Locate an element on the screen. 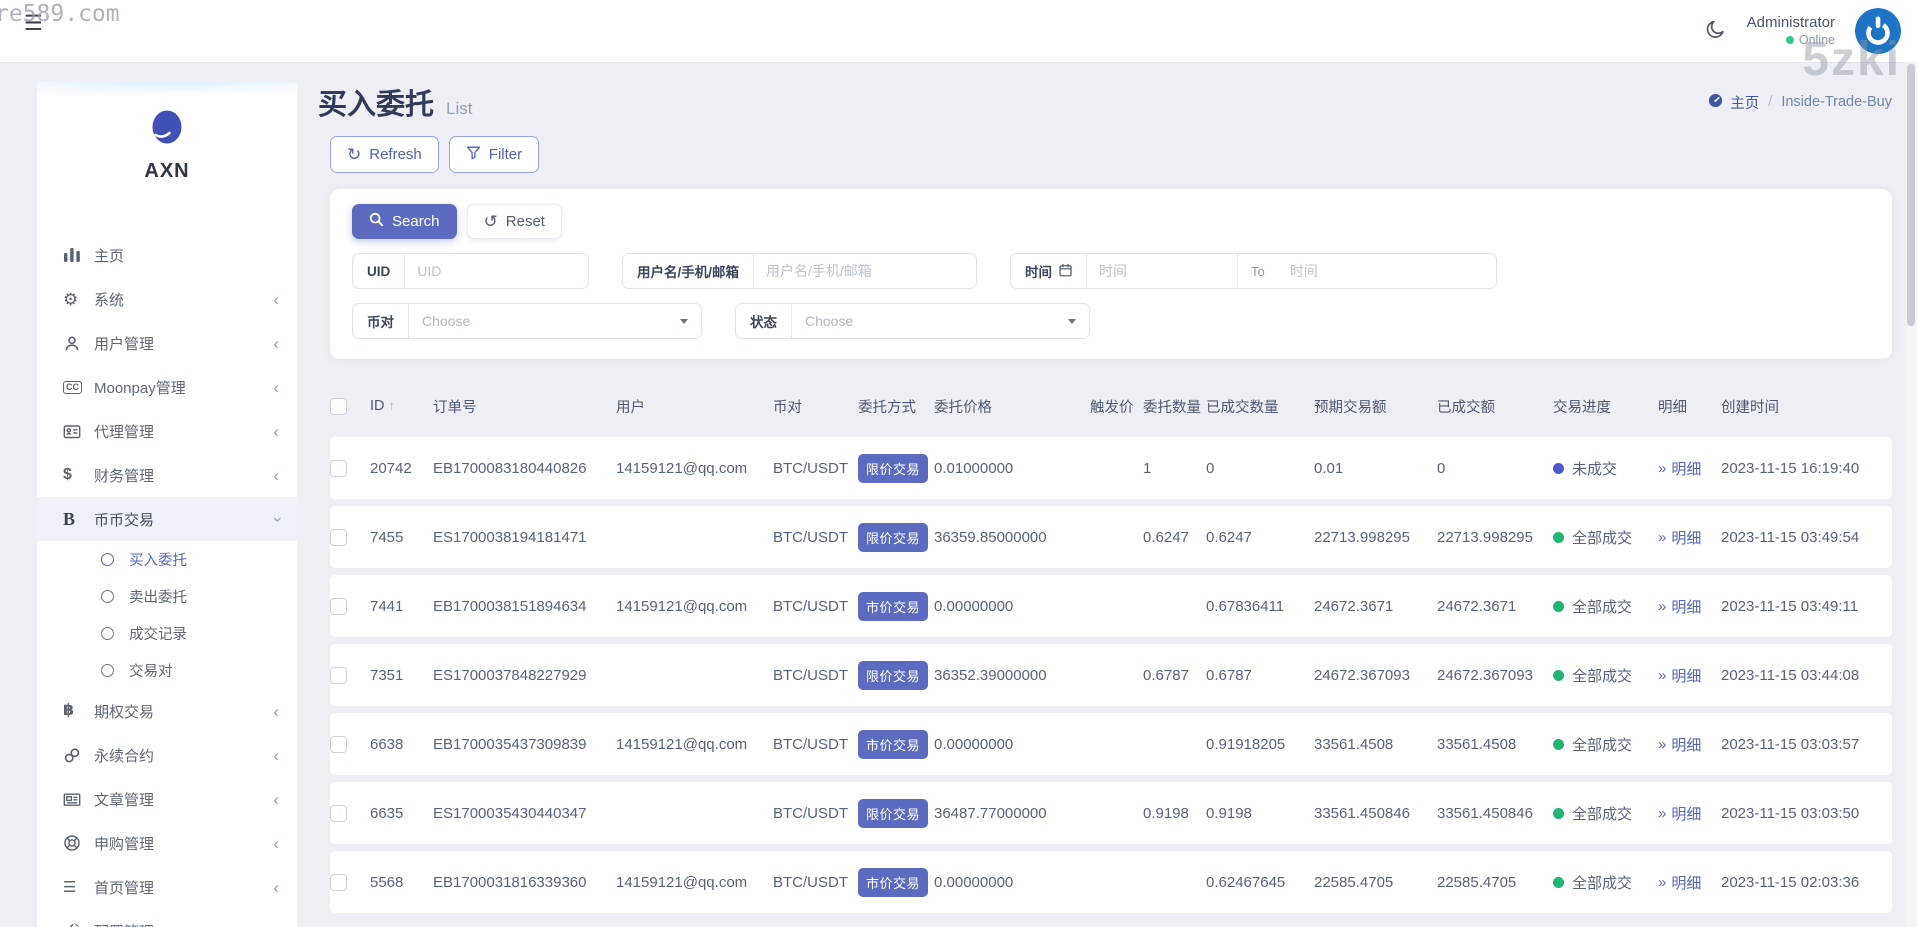 This screenshot has width=1917, height=927. page-scrollbar is located at coordinates (1911, 494).